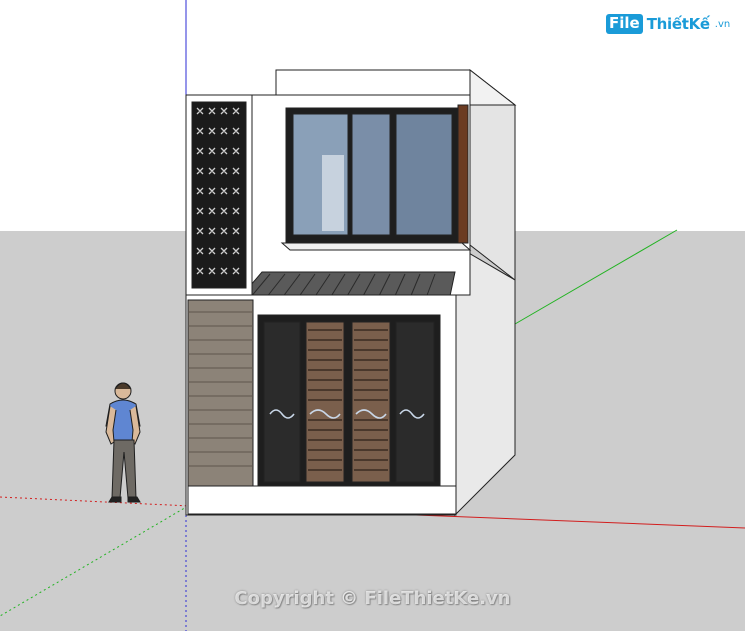  I want to click on door-side-right, so click(415, 402).